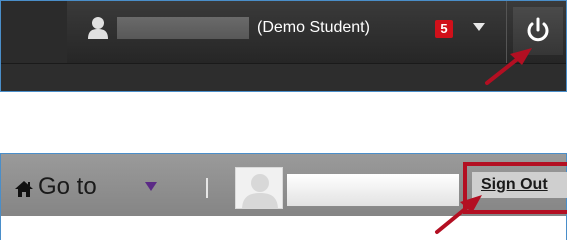 Image resolution: width=567 pixels, height=240 pixels. I want to click on arrow-to-power-icon, so click(508, 66).